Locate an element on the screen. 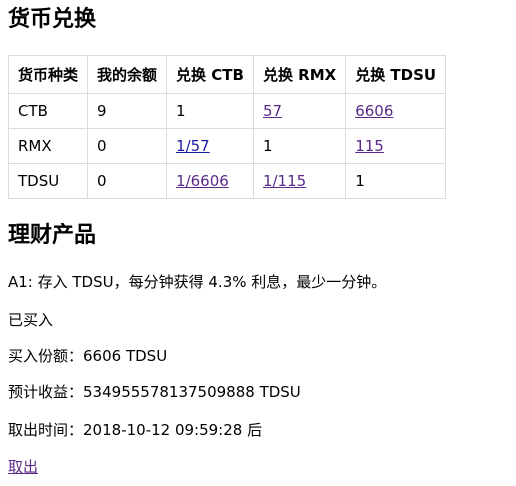  expected-yield-value: 534955578137509888 TDSU is located at coordinates (192, 392).